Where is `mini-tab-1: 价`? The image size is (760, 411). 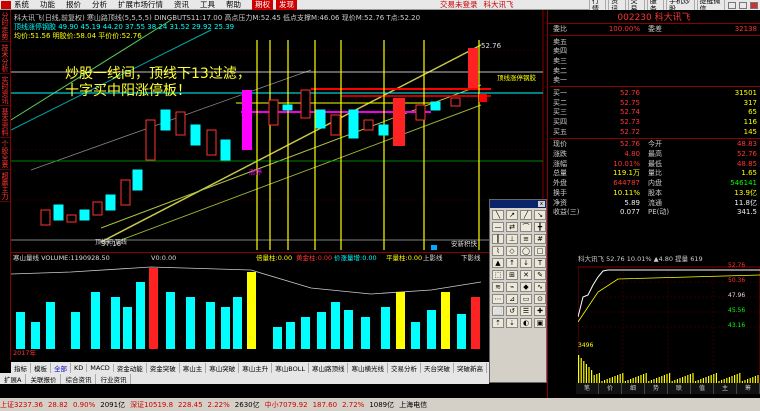 mini-tab-1: 价 is located at coordinates (610, 388).